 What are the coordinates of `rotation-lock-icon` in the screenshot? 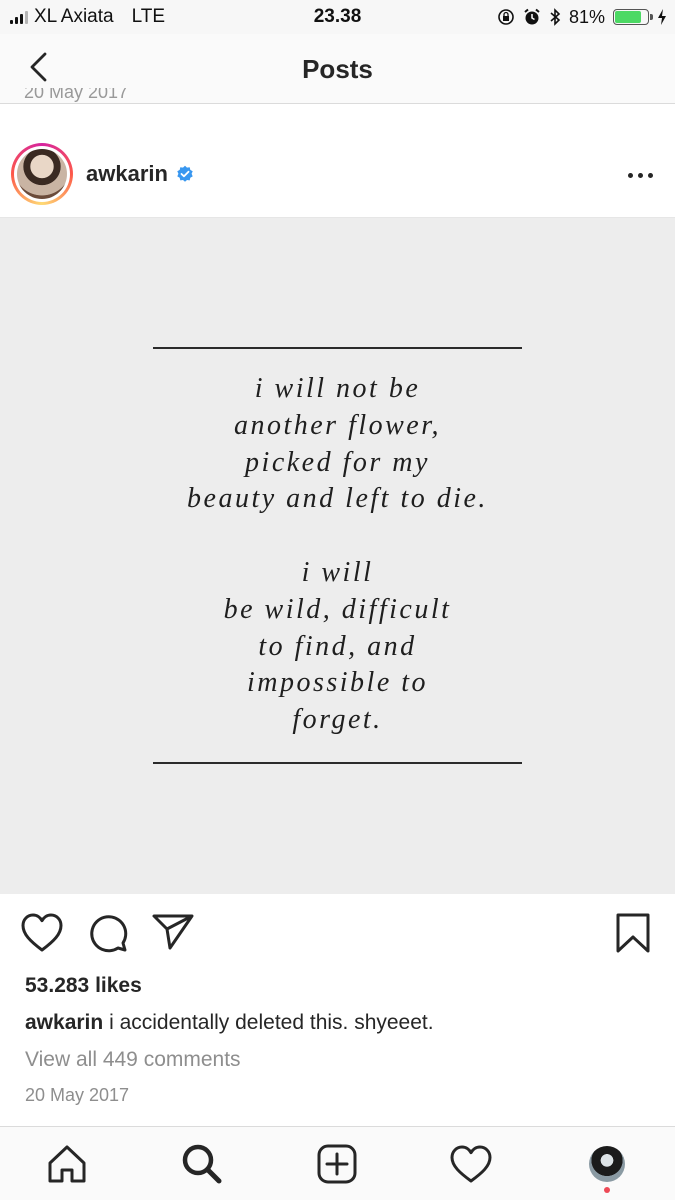 It's located at (506, 17).